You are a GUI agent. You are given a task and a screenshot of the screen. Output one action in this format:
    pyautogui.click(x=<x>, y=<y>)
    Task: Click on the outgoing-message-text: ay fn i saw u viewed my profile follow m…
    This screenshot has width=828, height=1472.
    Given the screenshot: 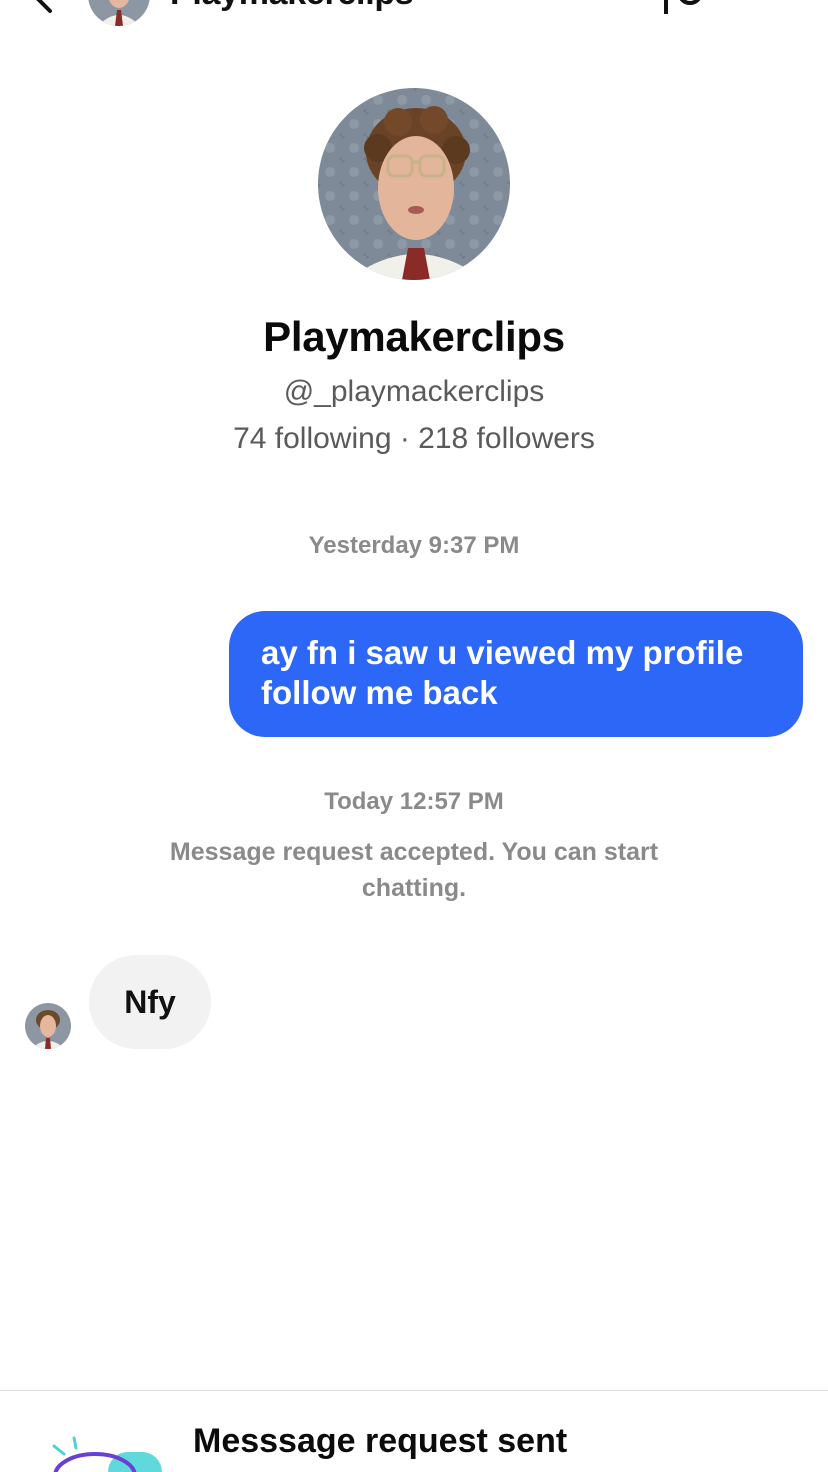 What is the action you would take?
    pyautogui.click(x=502, y=672)
    